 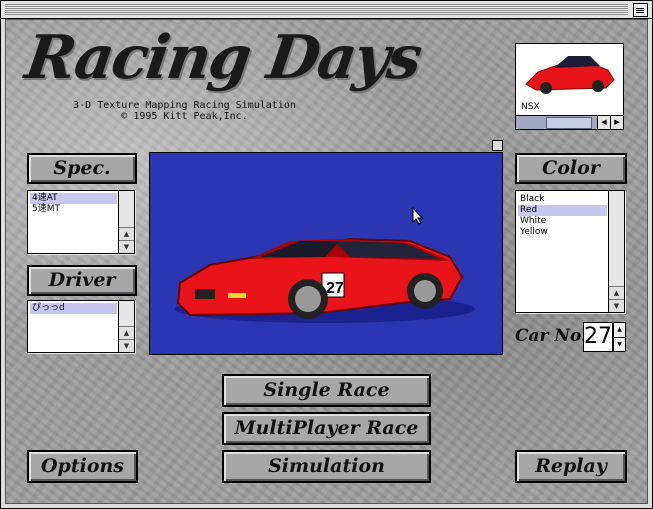 I want to click on driver-item-1: ぴっっd, so click(x=73, y=308).